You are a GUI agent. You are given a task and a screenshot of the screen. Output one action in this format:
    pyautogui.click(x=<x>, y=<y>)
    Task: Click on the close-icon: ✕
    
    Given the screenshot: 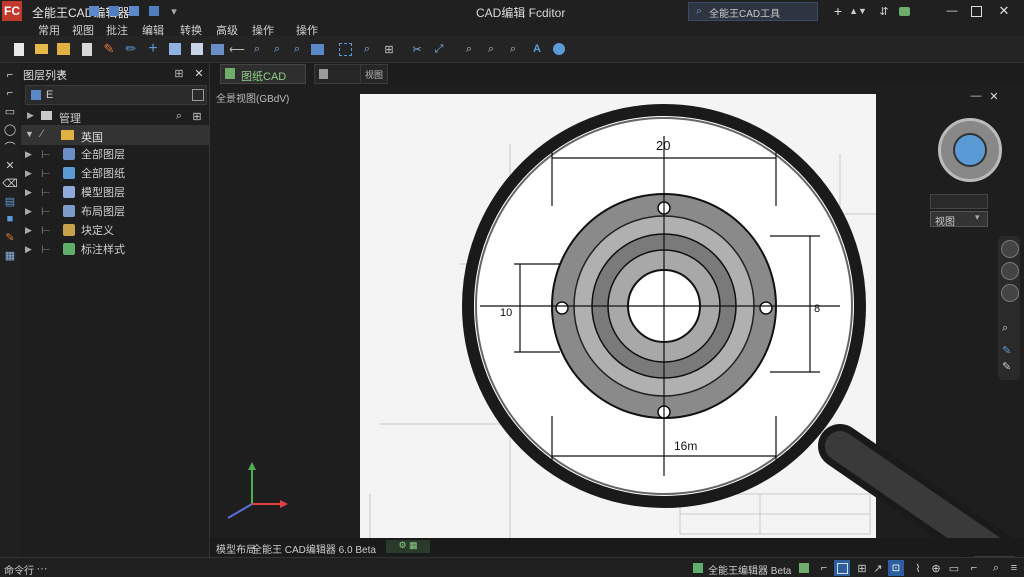 What is the action you would take?
    pyautogui.click(x=1004, y=11)
    